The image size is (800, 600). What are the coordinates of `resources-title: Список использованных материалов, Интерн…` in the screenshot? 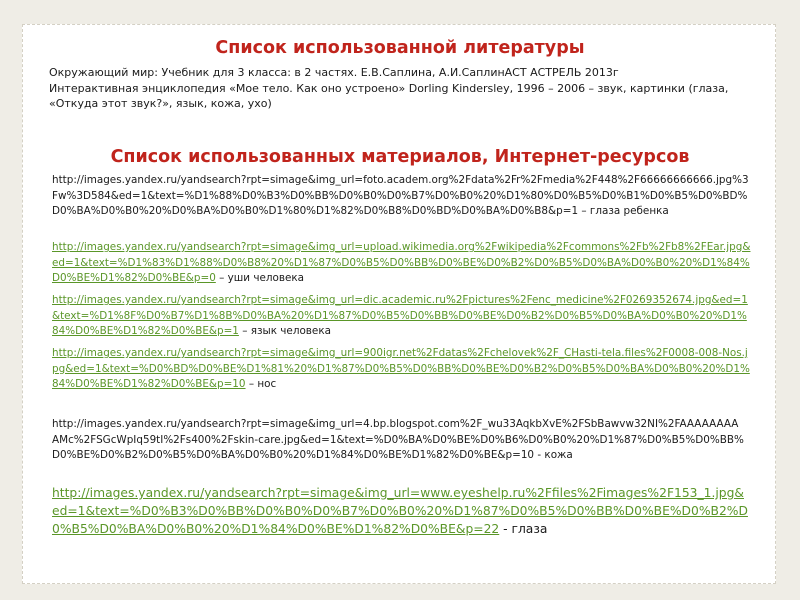 It's located at (400, 157).